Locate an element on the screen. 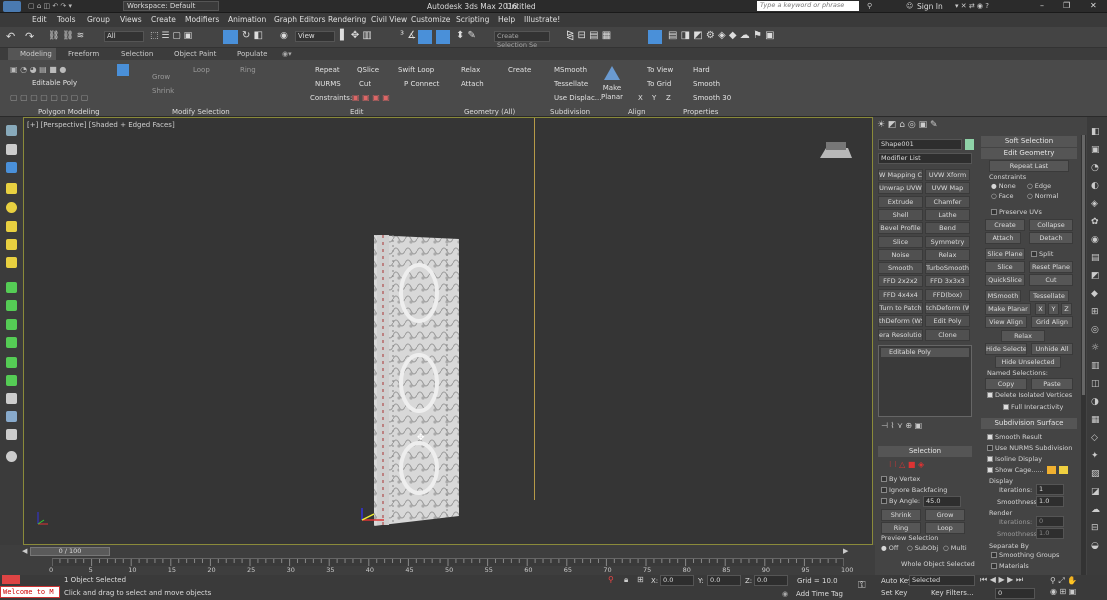 This screenshot has height=600, width=1107. edit-geometry-header: Edit Geometry is located at coordinates (1029, 153).